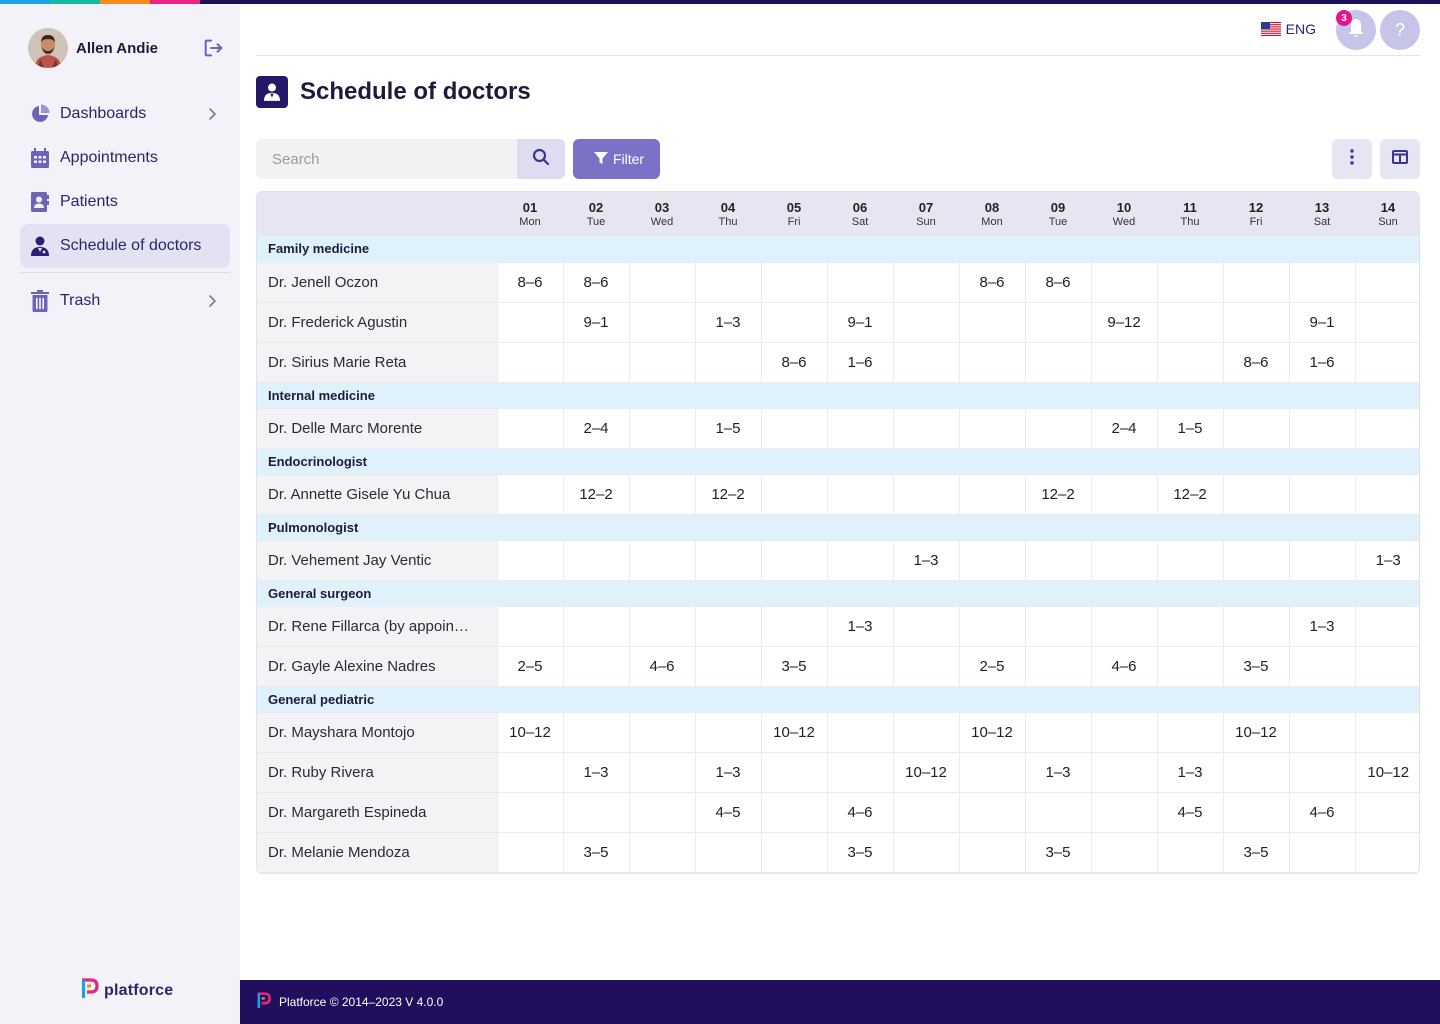  What do you see at coordinates (1352, 159) in the screenshot?
I see `more-options-button` at bounding box center [1352, 159].